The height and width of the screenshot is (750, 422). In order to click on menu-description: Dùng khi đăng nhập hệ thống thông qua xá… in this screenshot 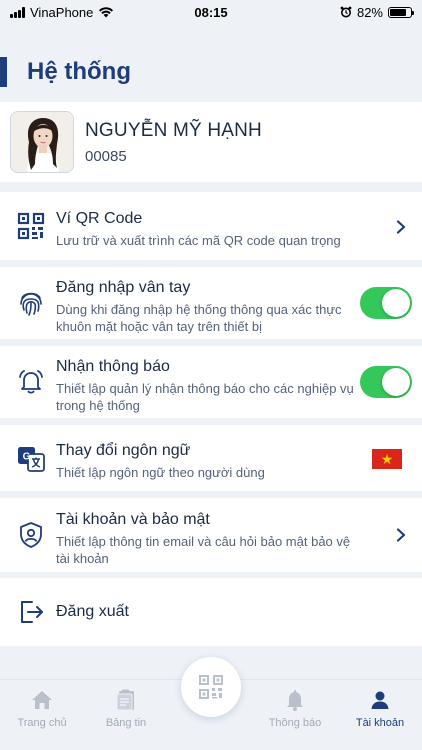, I will do `click(199, 318)`.